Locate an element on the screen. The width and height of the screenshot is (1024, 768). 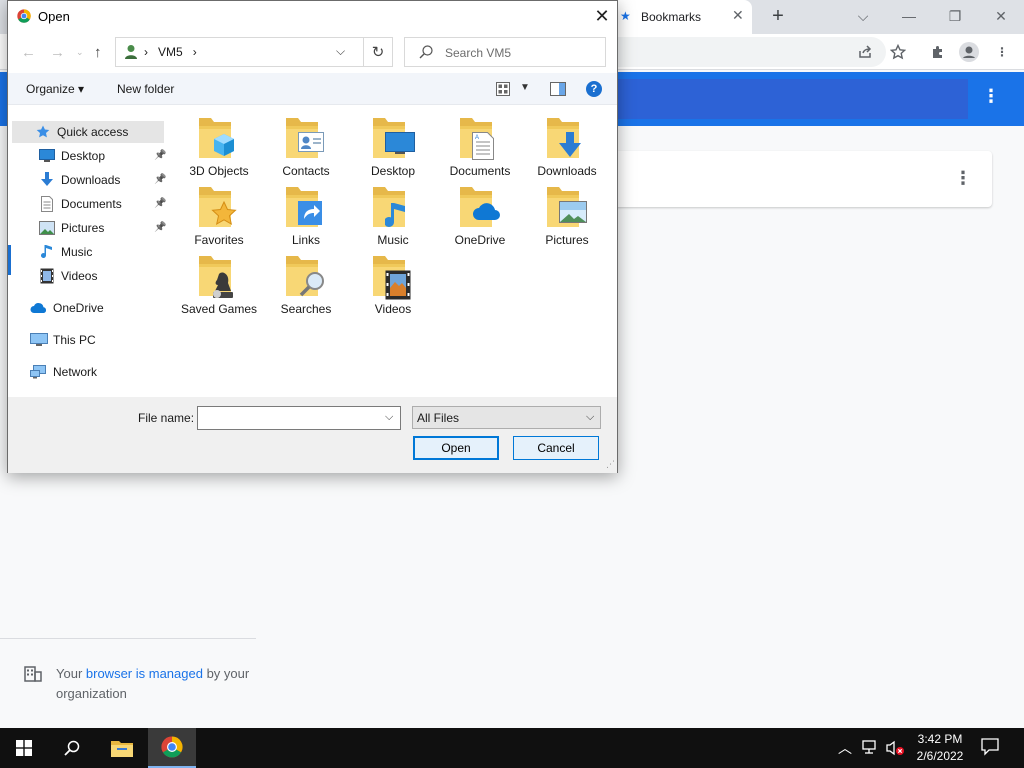
profile-avatar-icon is located at coordinates (969, 52).